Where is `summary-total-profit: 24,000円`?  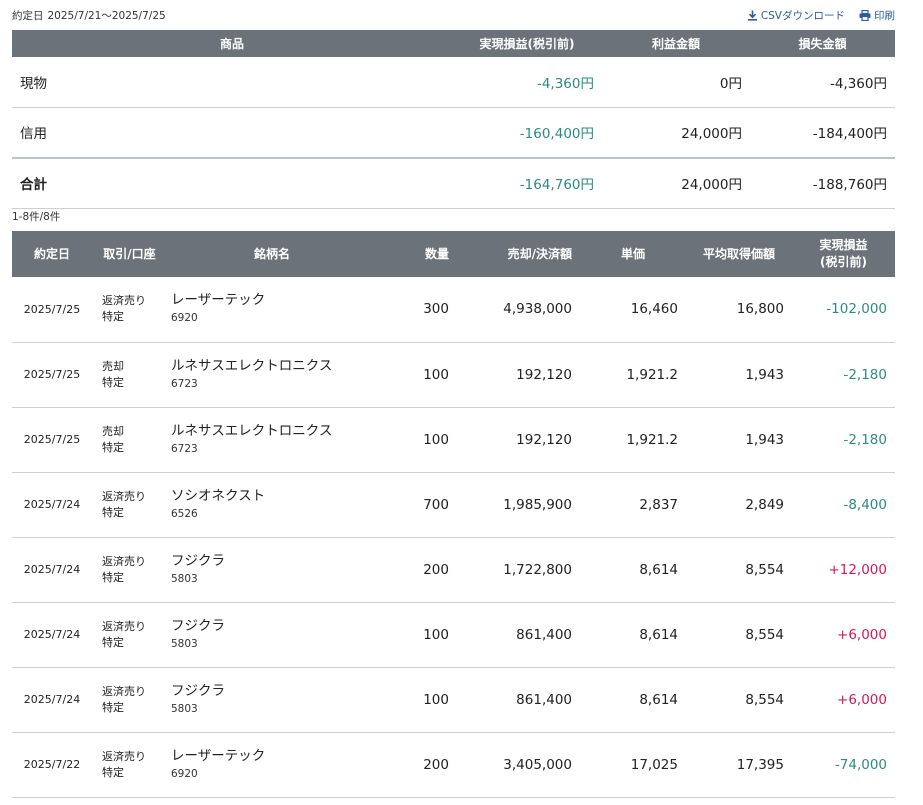
summary-total-profit: 24,000円 is located at coordinates (676, 183).